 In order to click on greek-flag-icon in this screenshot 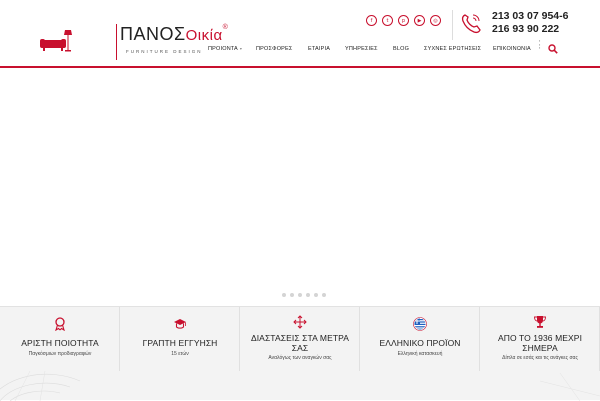, I will do `click(420, 324)`.